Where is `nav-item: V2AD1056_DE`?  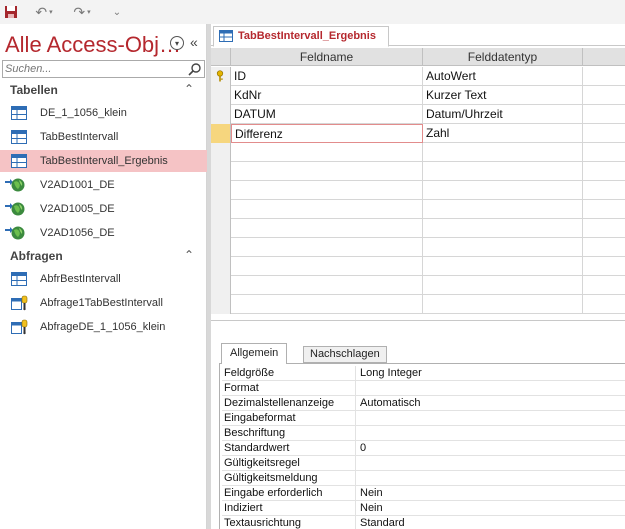 nav-item: V2AD1056_DE is located at coordinates (103, 233).